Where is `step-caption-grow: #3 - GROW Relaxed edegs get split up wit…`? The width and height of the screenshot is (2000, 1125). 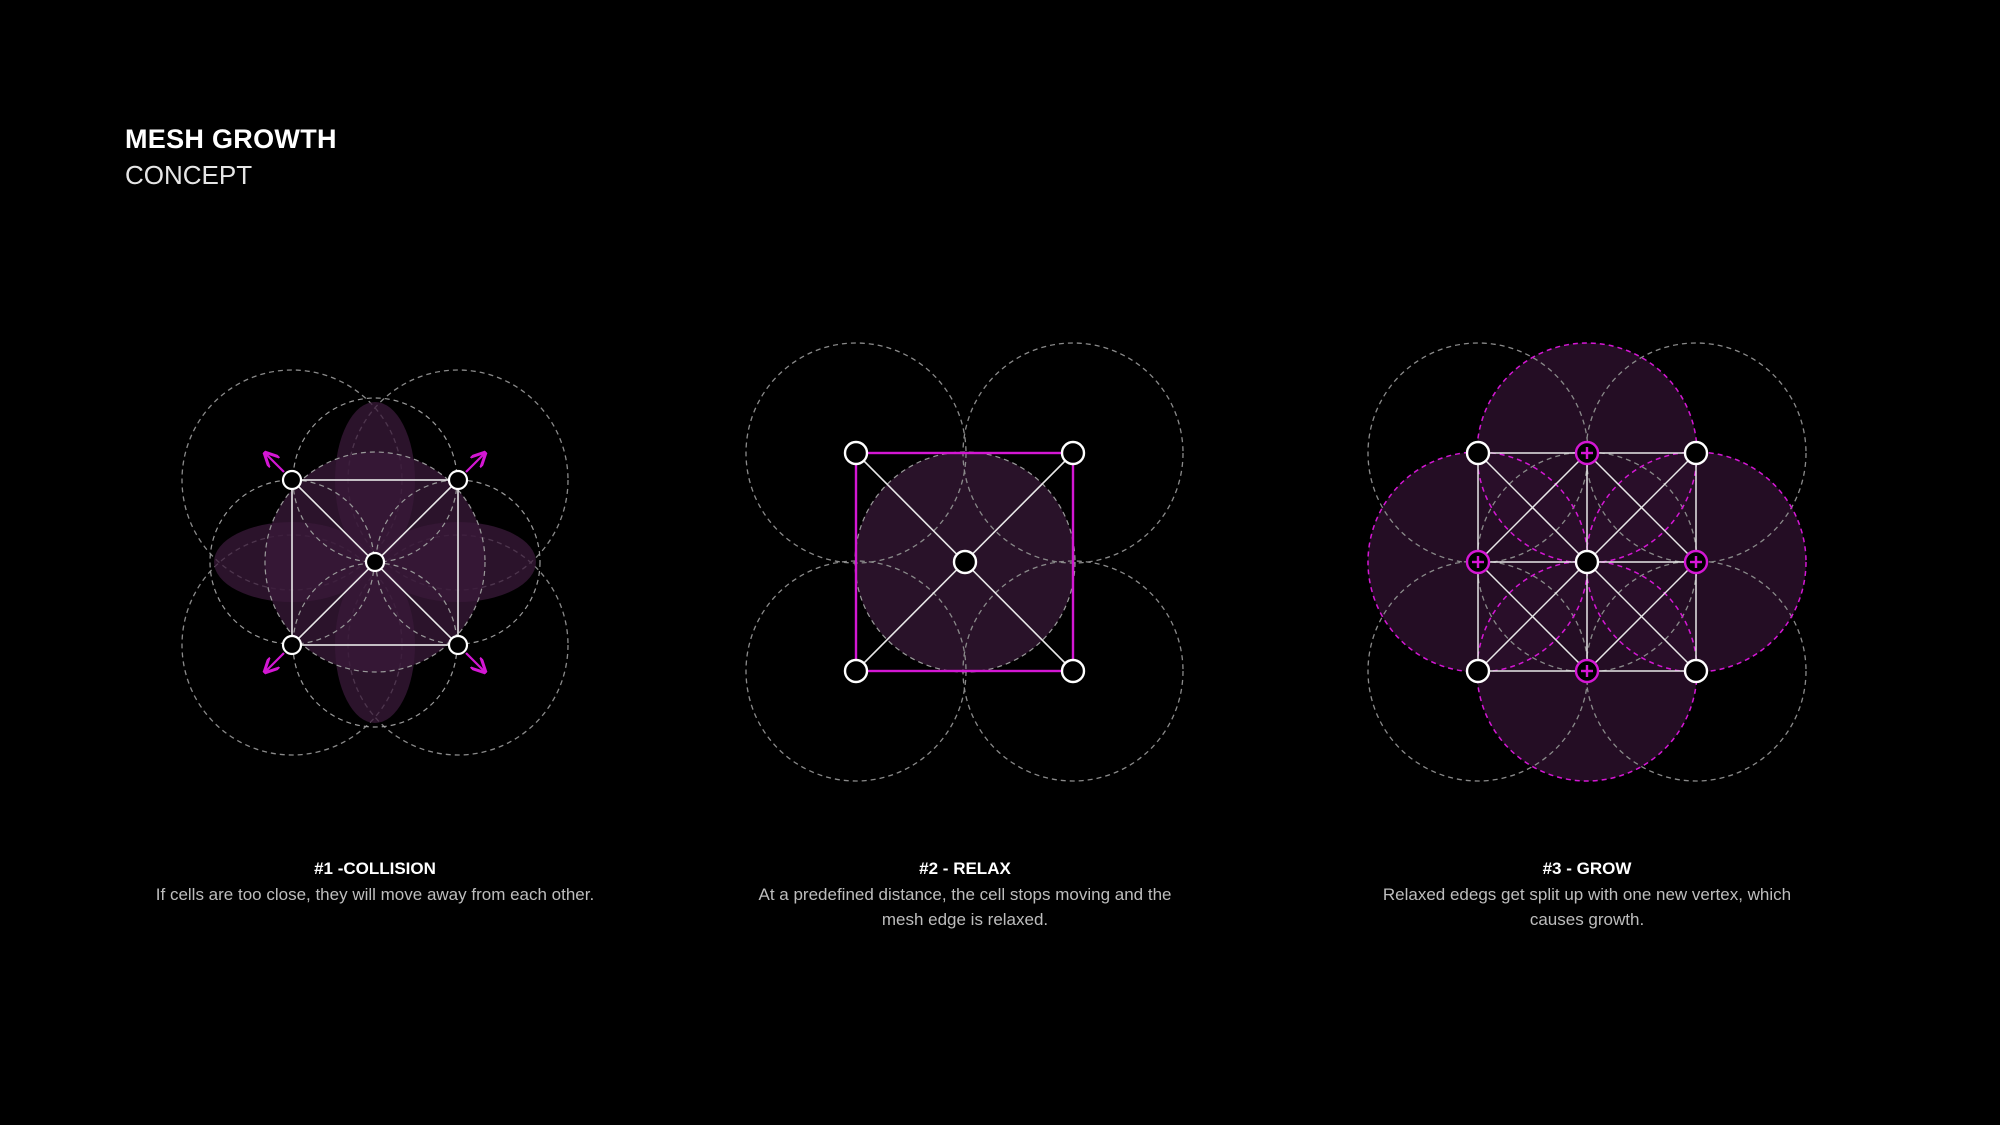
step-caption-grow: #3 - GROW Relaxed edegs get split up wit… is located at coordinates (1587, 895).